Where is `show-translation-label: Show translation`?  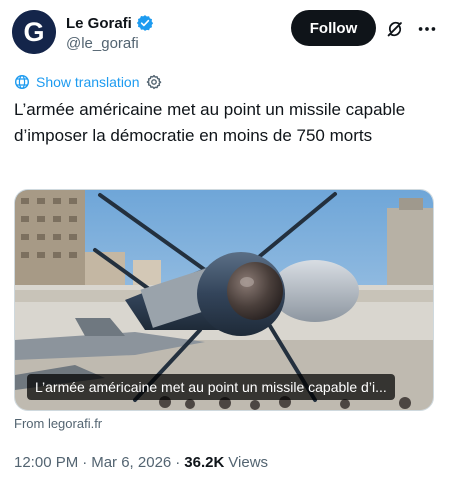
show-translation-label: Show translation is located at coordinates (88, 82).